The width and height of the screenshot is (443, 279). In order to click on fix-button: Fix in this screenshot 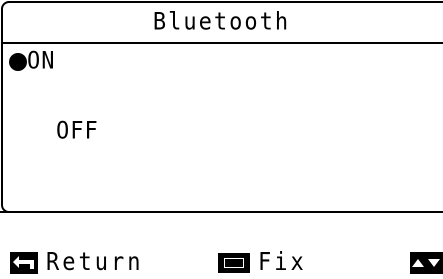, I will do `click(262, 262)`.